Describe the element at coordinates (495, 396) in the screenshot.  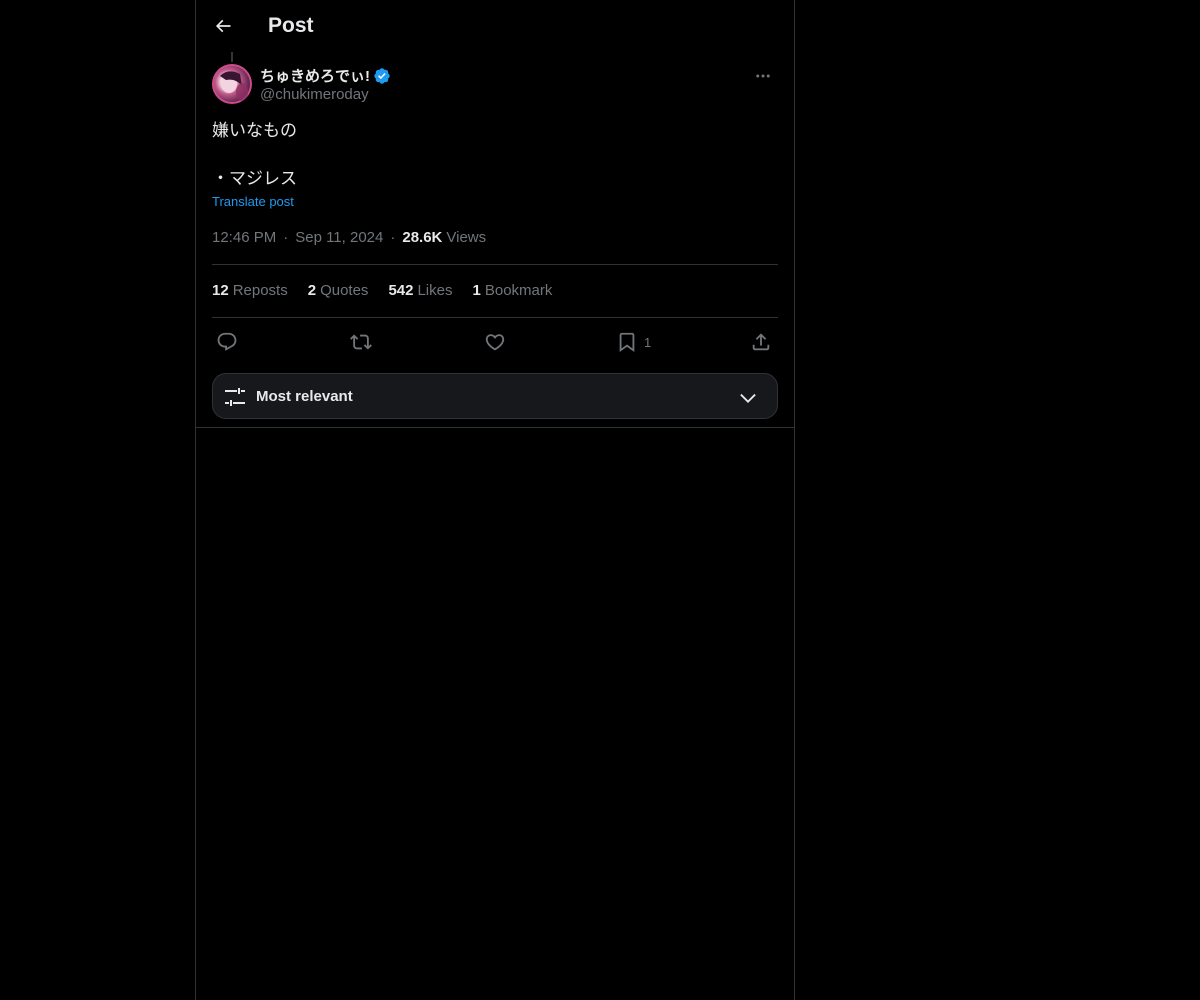
I see `reply-sort-dropdown: Most relevant` at that location.